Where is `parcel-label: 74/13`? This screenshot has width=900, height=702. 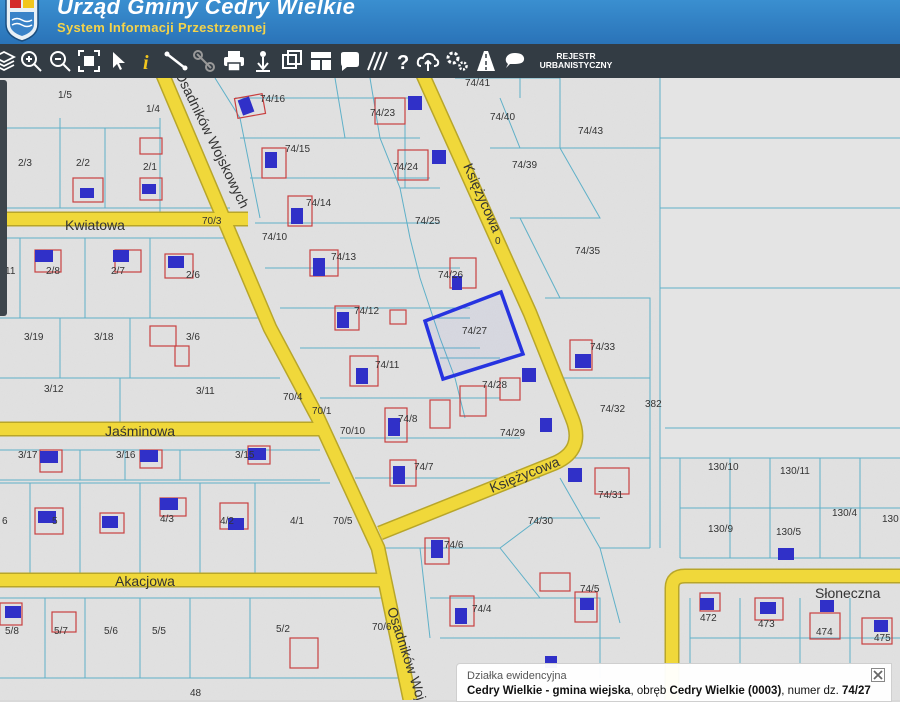 parcel-label: 74/13 is located at coordinates (343, 257).